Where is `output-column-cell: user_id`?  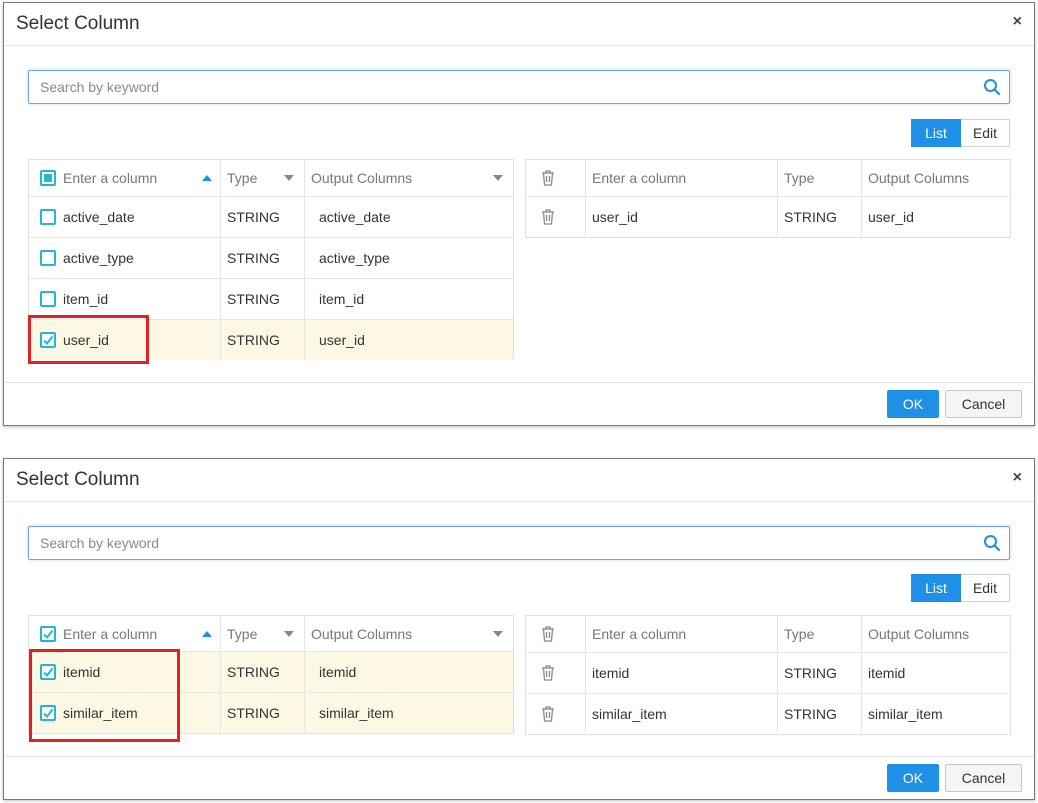
output-column-cell: user_id is located at coordinates (891, 217).